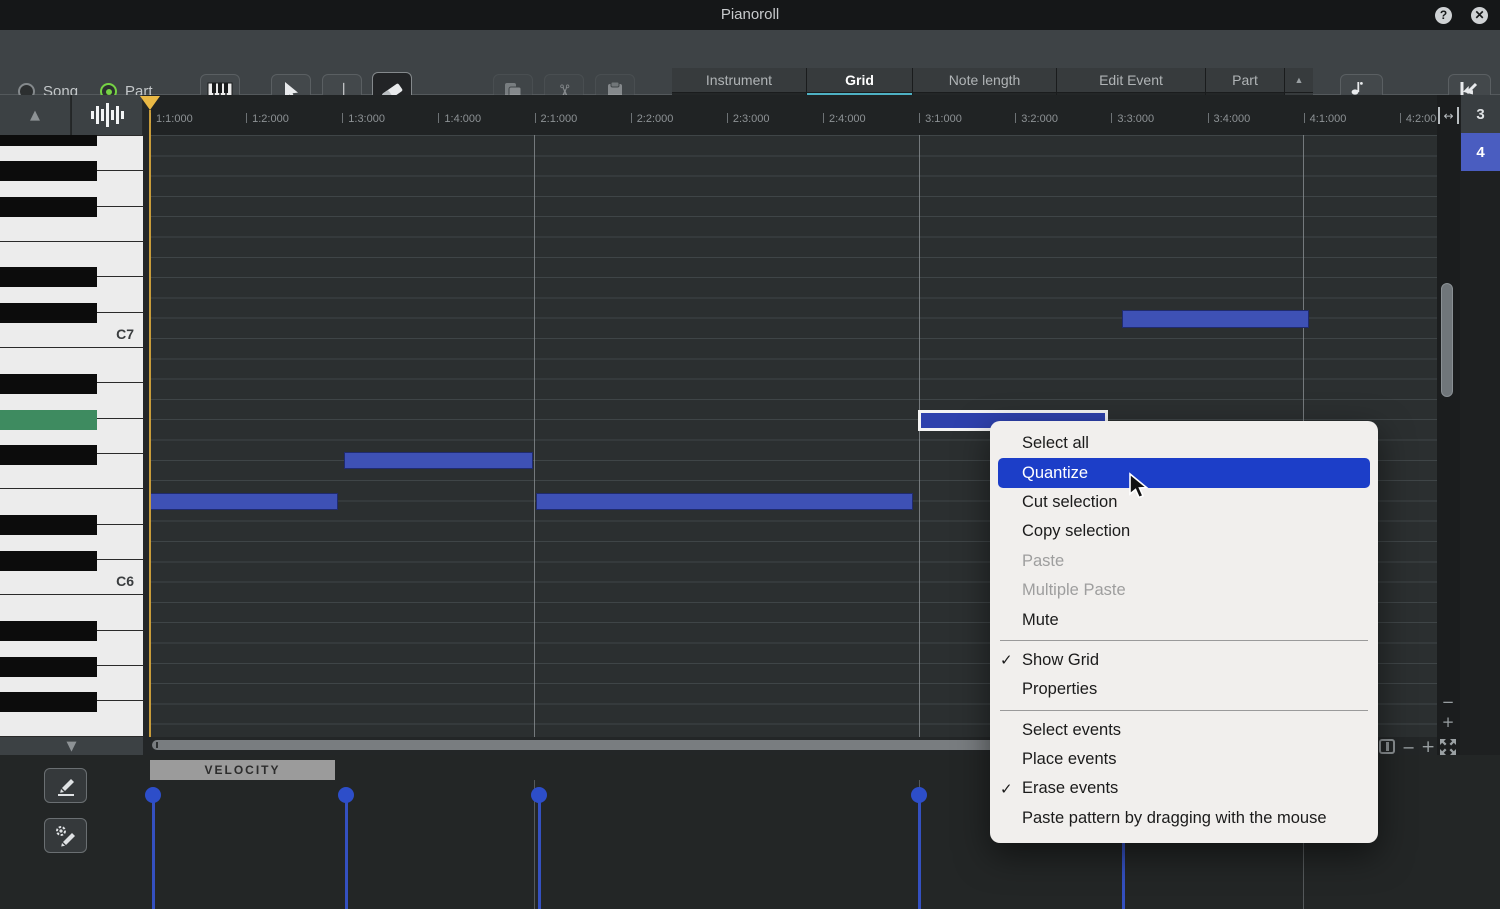 Image resolution: width=1500 pixels, height=909 pixels. Describe the element at coordinates (35, 115) in the screenshot. I see `scroll-up-button: ▲` at that location.